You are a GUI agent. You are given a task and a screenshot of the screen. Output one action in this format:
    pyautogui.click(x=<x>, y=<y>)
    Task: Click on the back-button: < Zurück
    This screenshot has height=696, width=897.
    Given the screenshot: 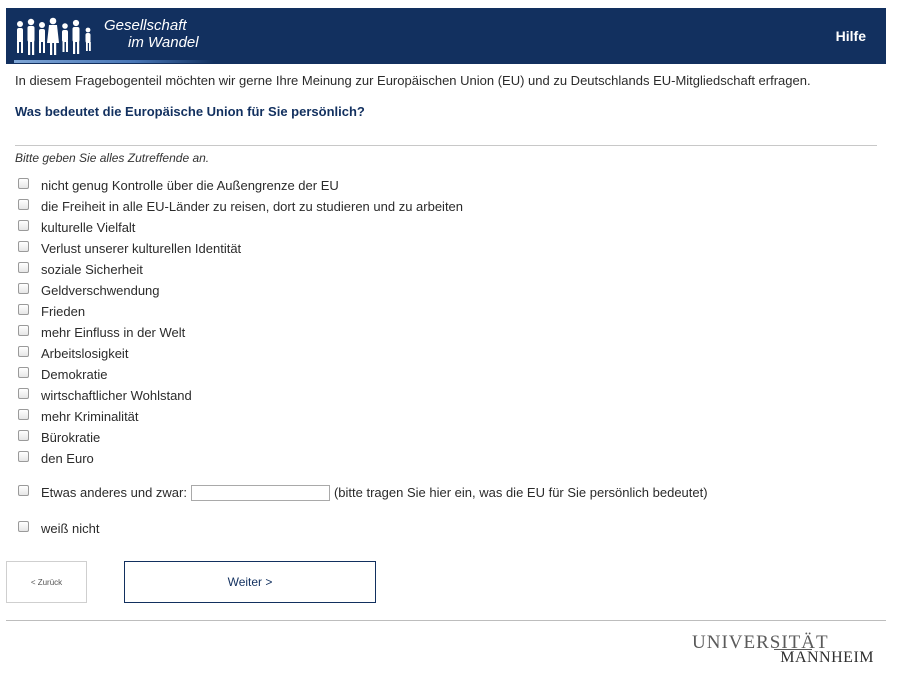 What is the action you would take?
    pyautogui.click(x=46, y=582)
    